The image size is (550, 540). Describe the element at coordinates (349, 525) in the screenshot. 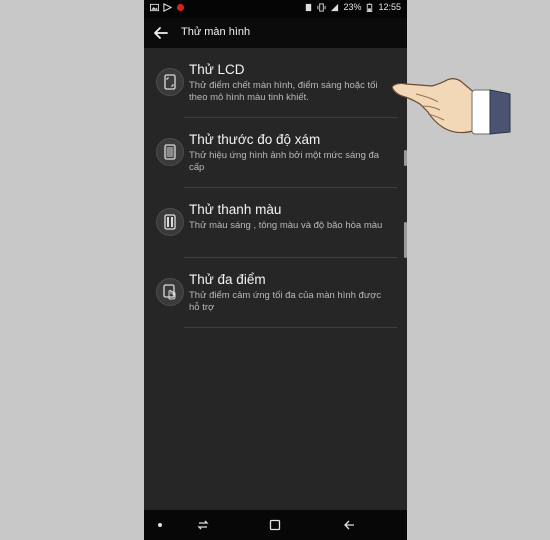

I see `back-icon` at that location.